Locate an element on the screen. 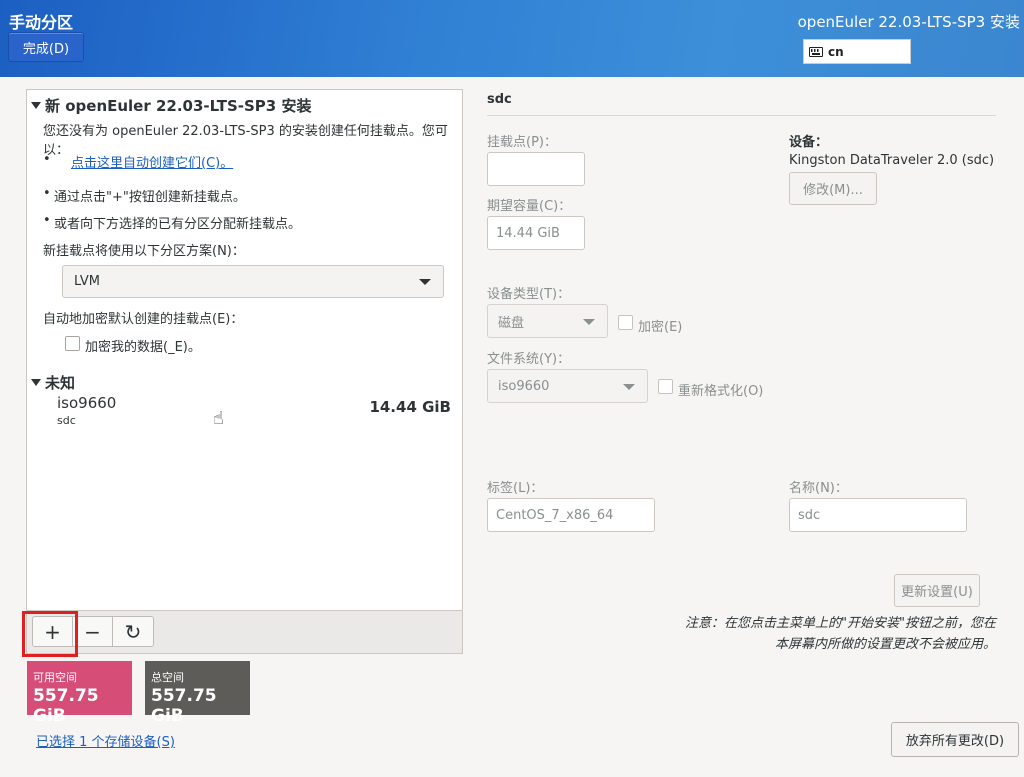 The width and height of the screenshot is (1024, 777). scheme-label: 新挂载点将使用以下分区方案(N)： is located at coordinates (144, 251).